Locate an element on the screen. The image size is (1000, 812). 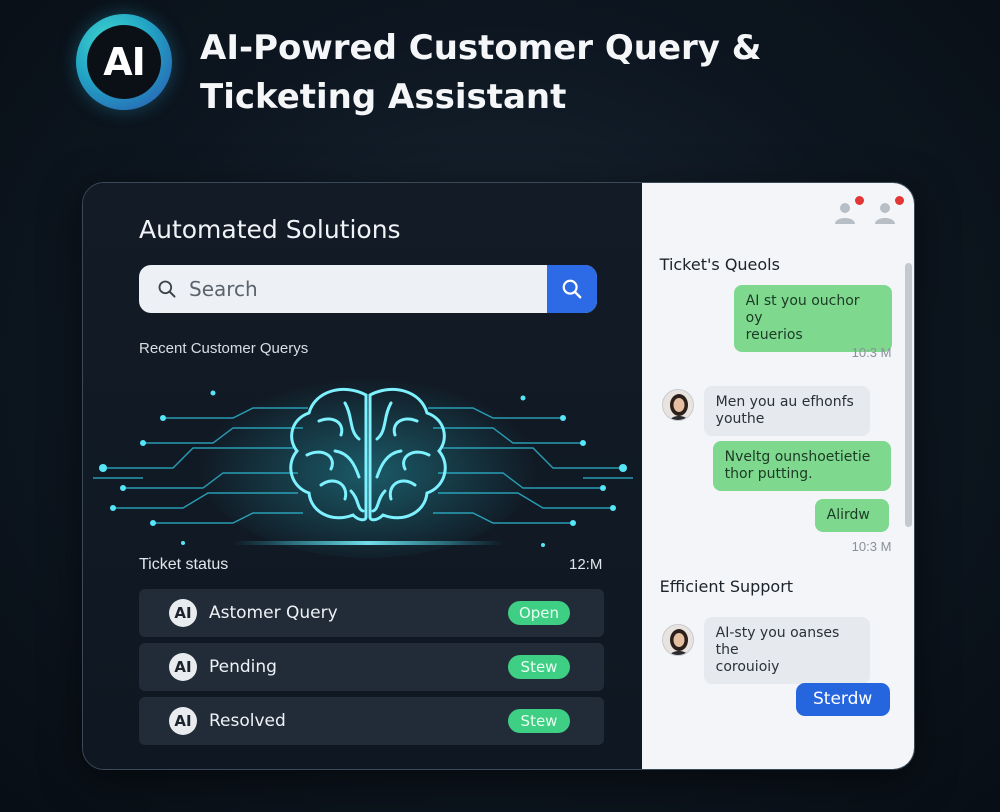
support-heading: Efficient Support is located at coordinates (726, 586).